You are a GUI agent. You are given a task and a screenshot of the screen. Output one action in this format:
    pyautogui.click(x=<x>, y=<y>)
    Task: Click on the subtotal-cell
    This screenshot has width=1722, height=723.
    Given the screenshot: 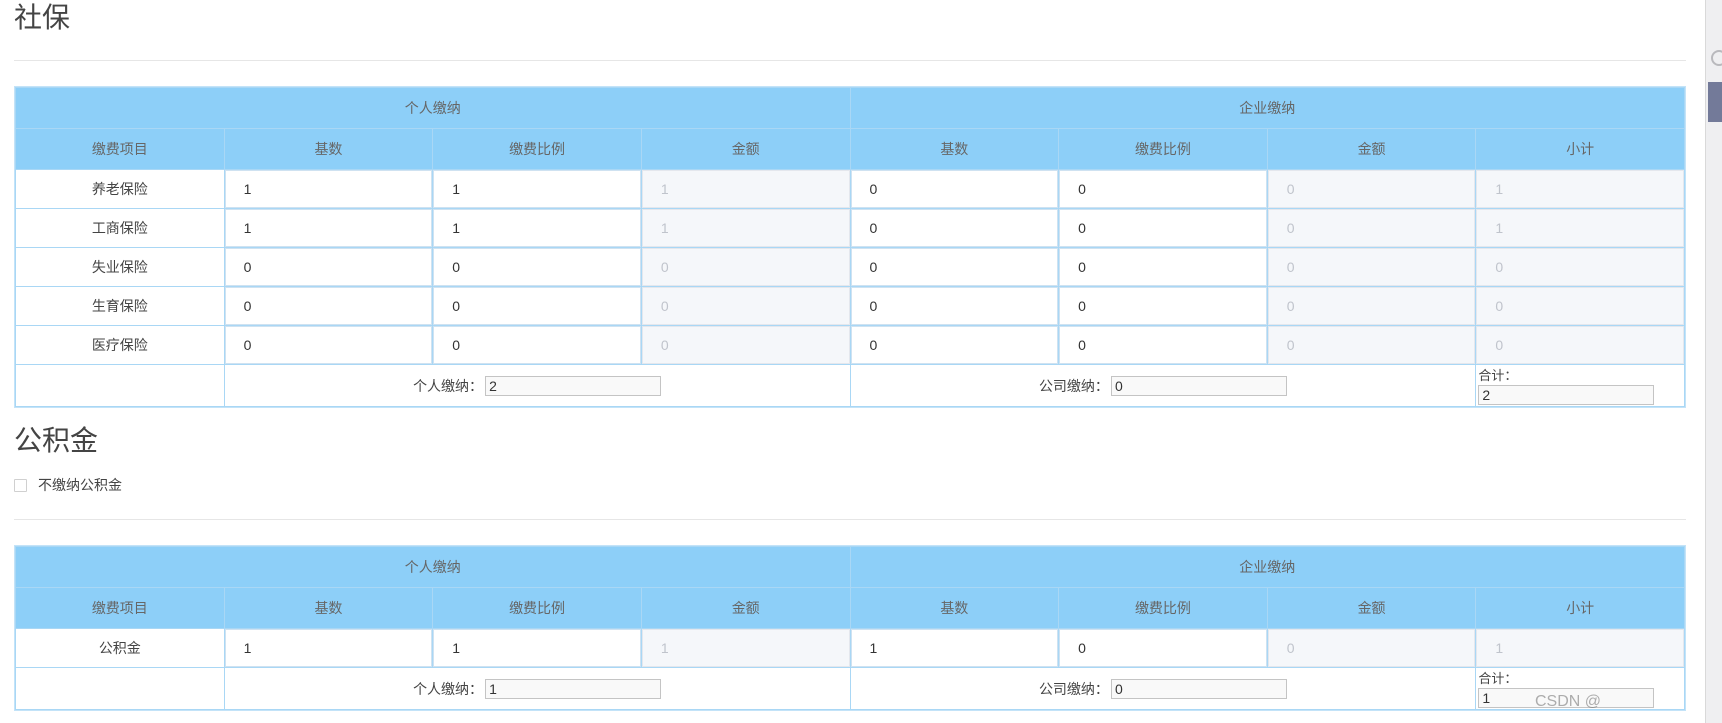 What is the action you would take?
    pyautogui.click(x=1580, y=189)
    